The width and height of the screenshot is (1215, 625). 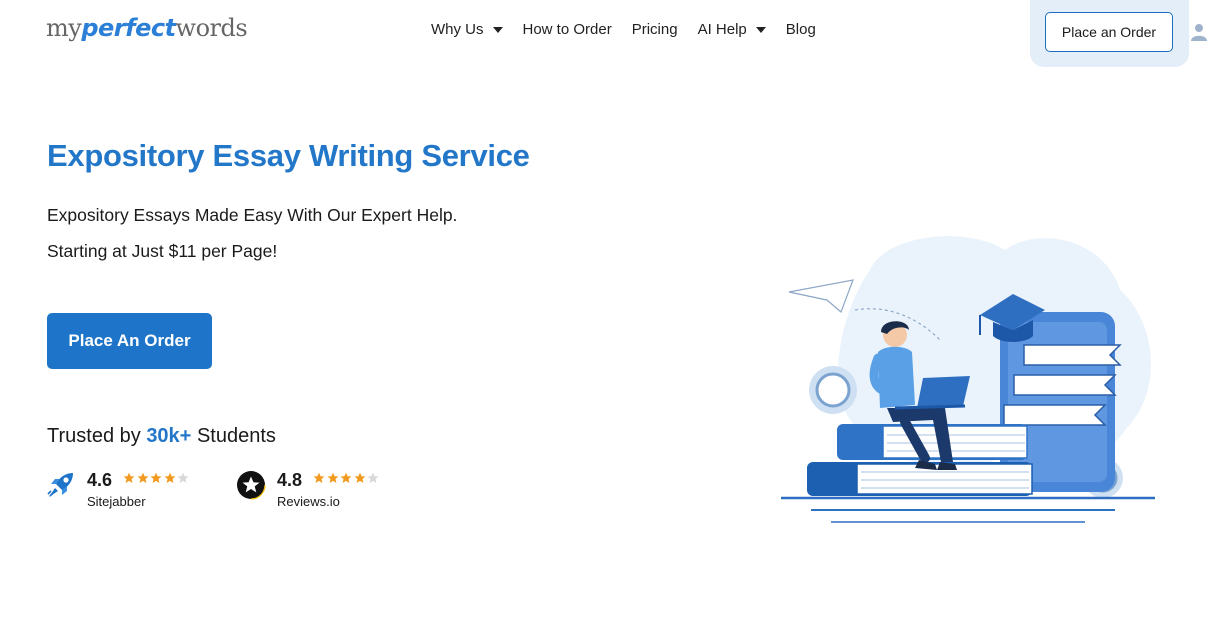 What do you see at coordinates (457, 29) in the screenshot?
I see `nav-why-us-label: Why Us` at bounding box center [457, 29].